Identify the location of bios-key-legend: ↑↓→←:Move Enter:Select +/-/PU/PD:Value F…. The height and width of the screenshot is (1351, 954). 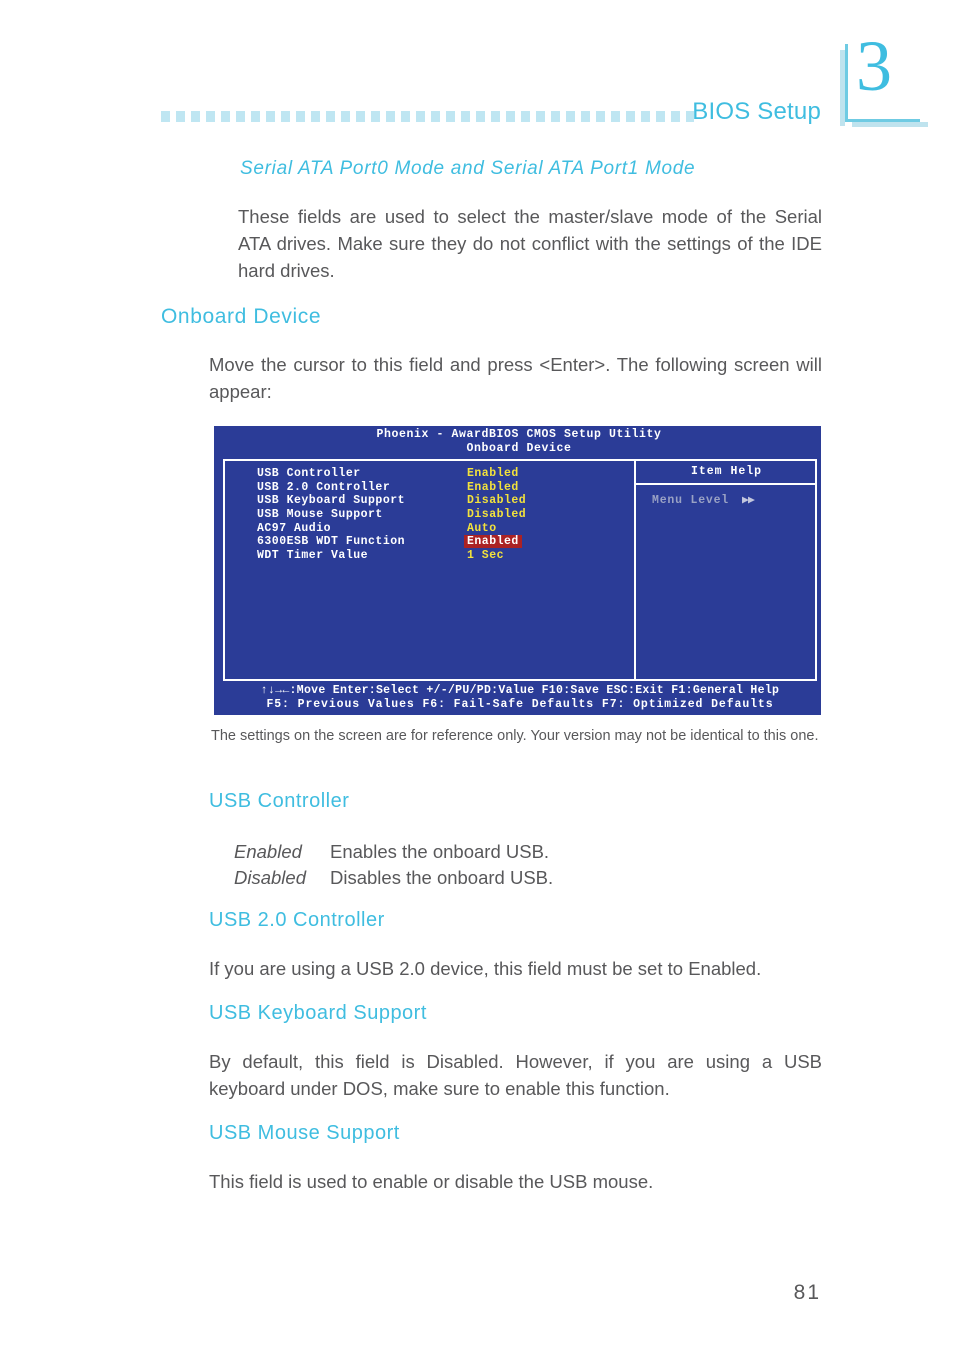
(520, 698).